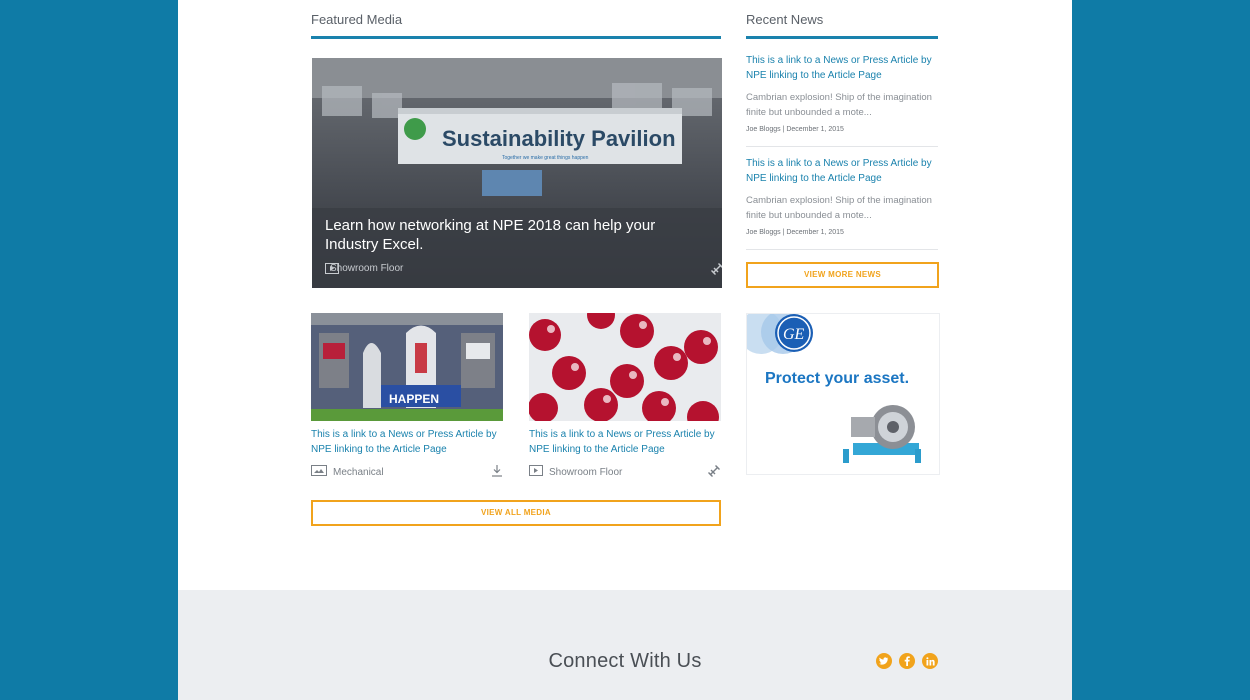 The height and width of the screenshot is (700, 1250). I want to click on link-icon, so click(714, 472).